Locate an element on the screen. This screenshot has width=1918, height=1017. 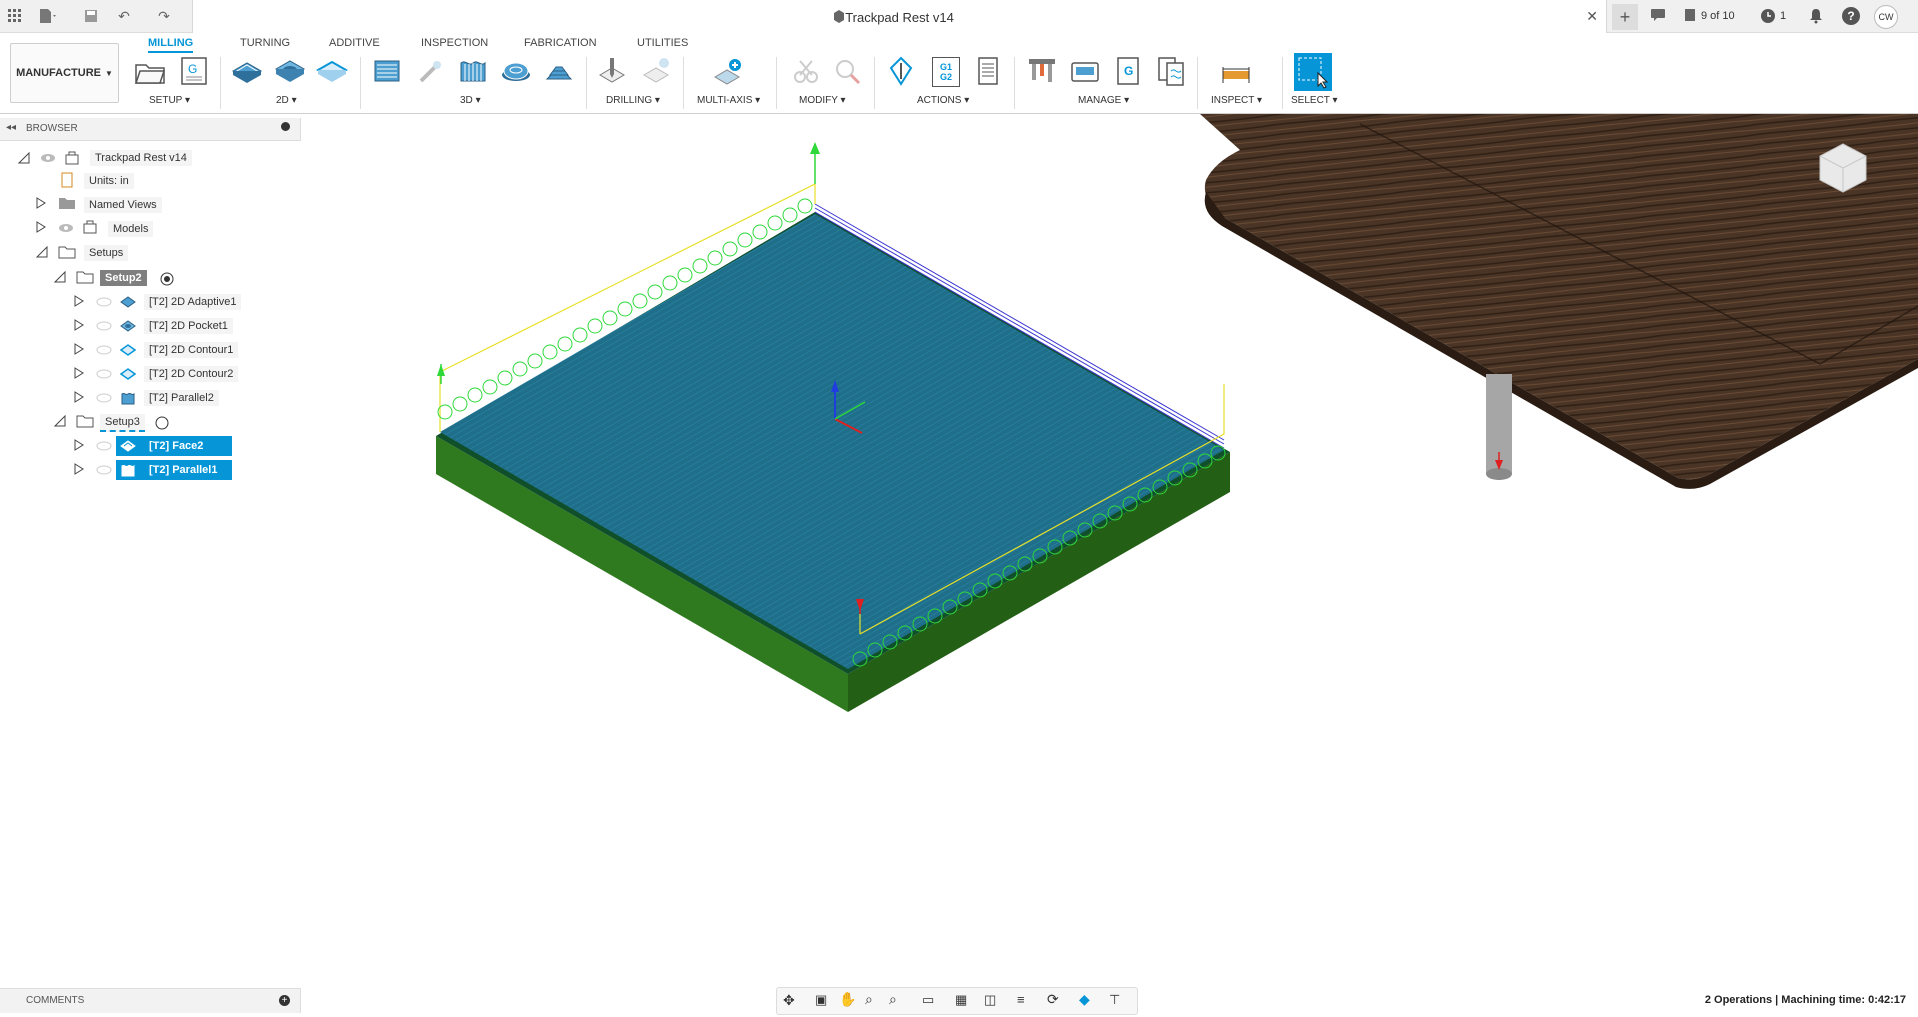
tree-units-label: Units: in is located at coordinates (109, 181).